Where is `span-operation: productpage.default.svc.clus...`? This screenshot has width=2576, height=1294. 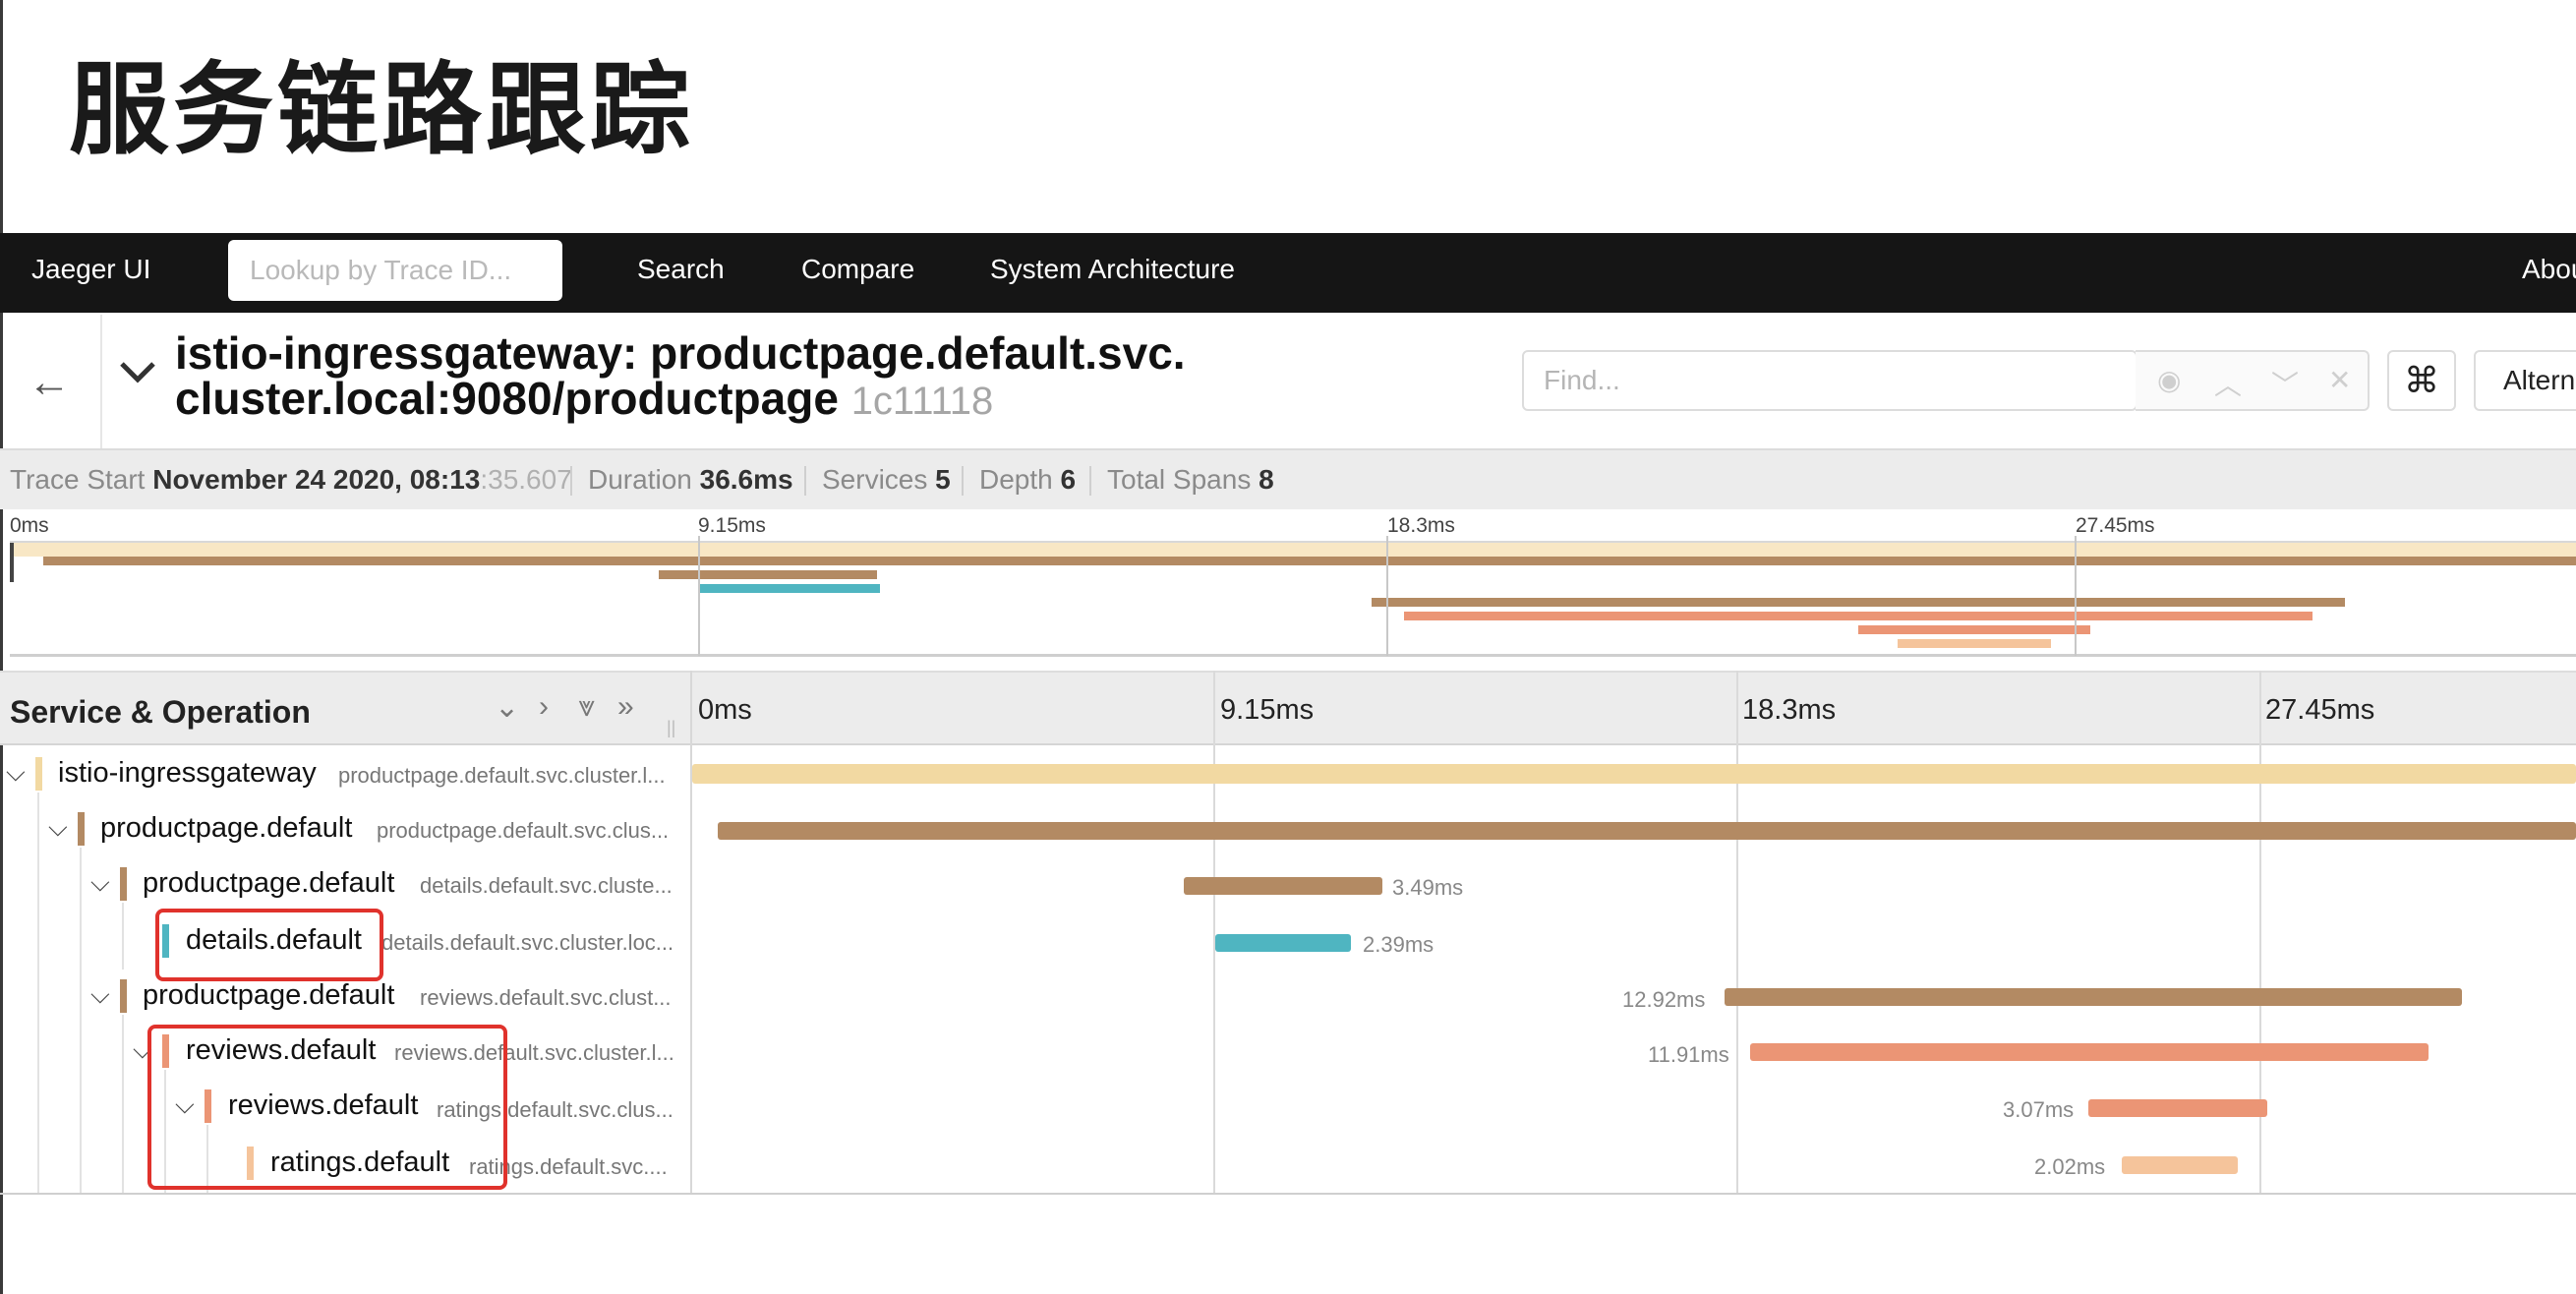 span-operation: productpage.default.svc.clus... is located at coordinates (523, 830).